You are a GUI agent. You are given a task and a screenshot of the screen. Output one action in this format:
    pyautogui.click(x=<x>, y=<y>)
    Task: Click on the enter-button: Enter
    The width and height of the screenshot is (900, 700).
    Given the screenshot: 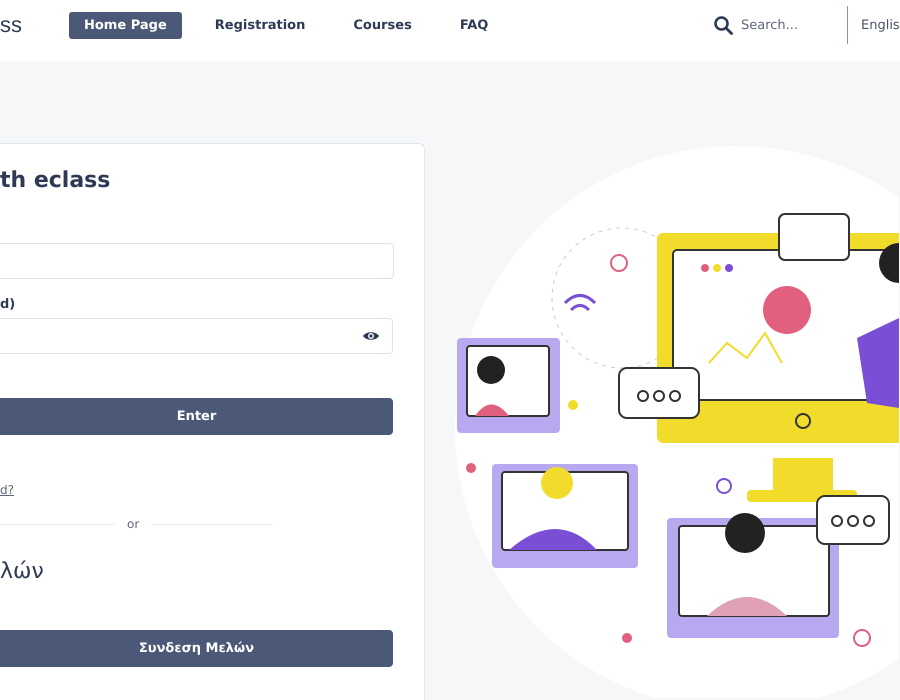 What is the action you would take?
    pyautogui.click(x=196, y=416)
    